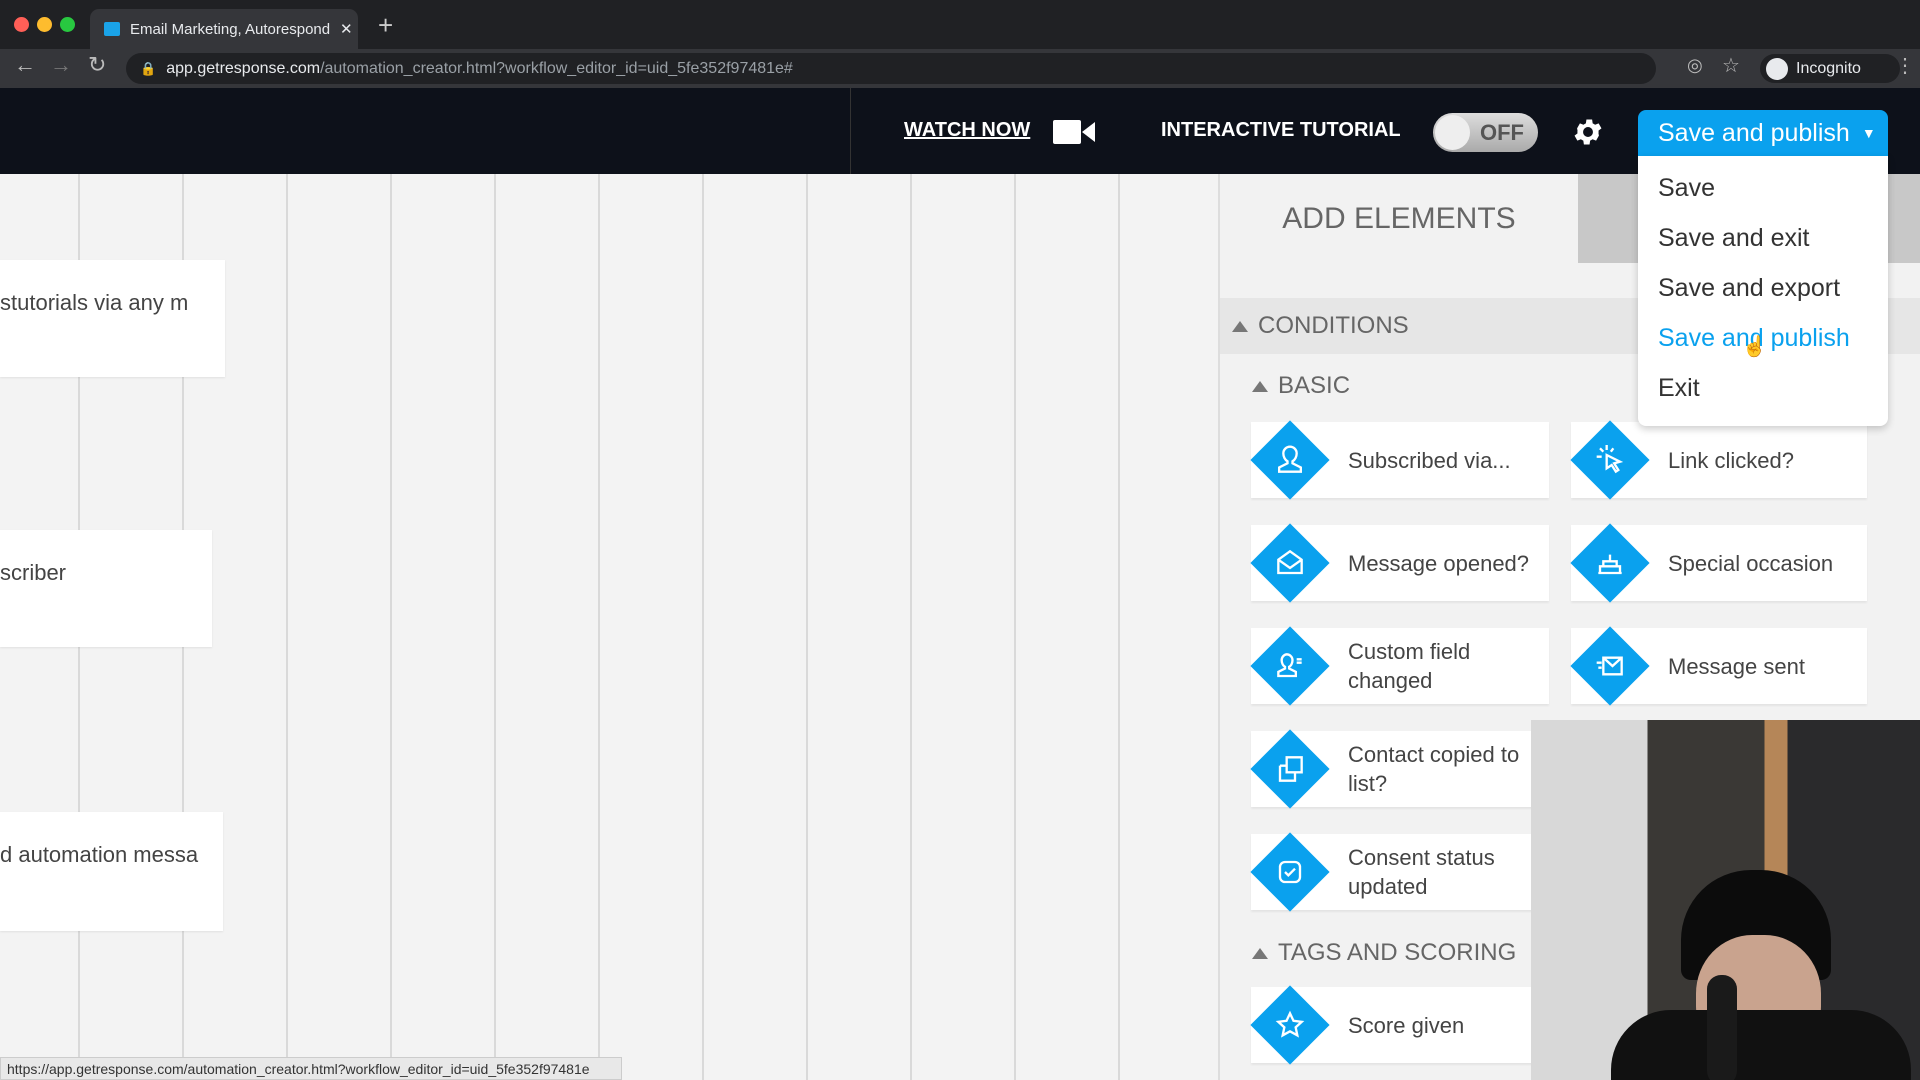  Describe the element at coordinates (1731, 460) in the screenshot. I see `element-label: Link clicked?` at that location.